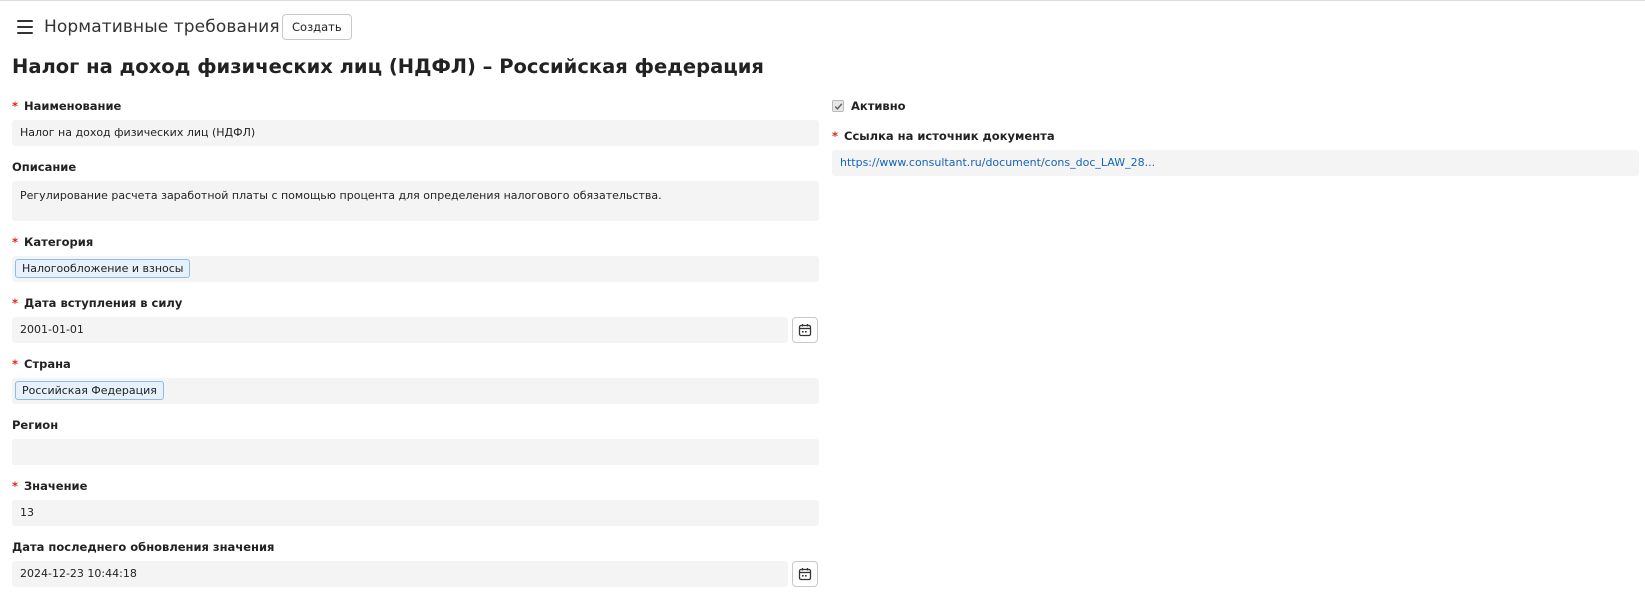  I want to click on source-link-label: * Ссылка на источник документа, so click(943, 136).